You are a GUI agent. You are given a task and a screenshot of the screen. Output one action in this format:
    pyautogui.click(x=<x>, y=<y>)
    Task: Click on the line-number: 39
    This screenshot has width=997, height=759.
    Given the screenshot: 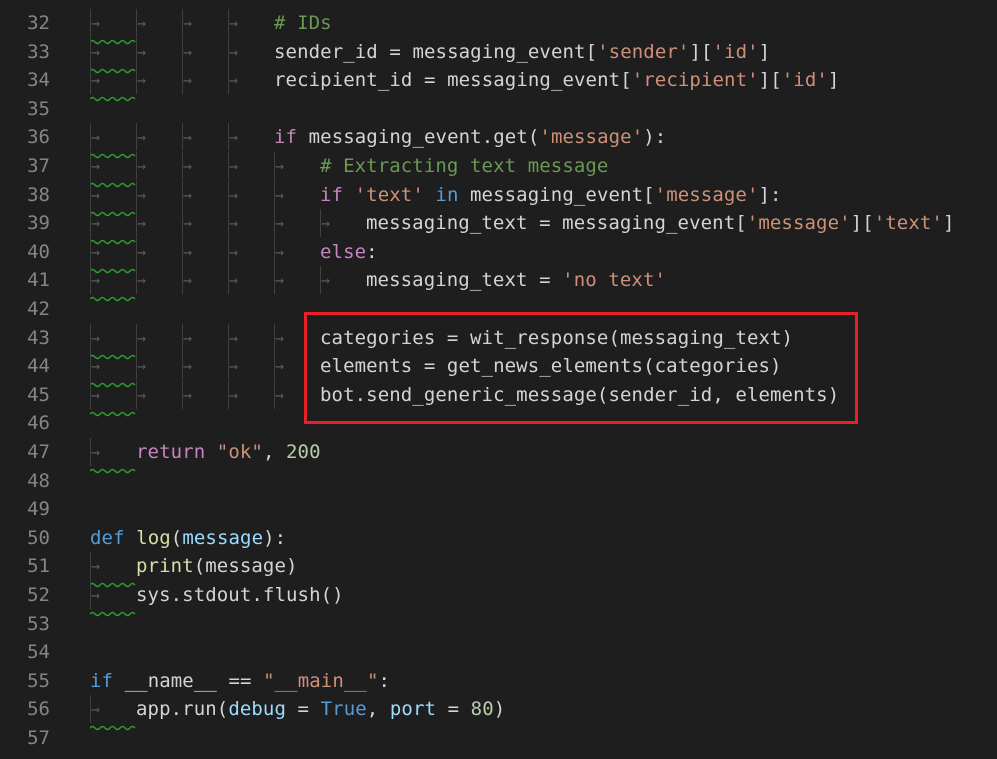 What is the action you would take?
    pyautogui.click(x=38, y=223)
    